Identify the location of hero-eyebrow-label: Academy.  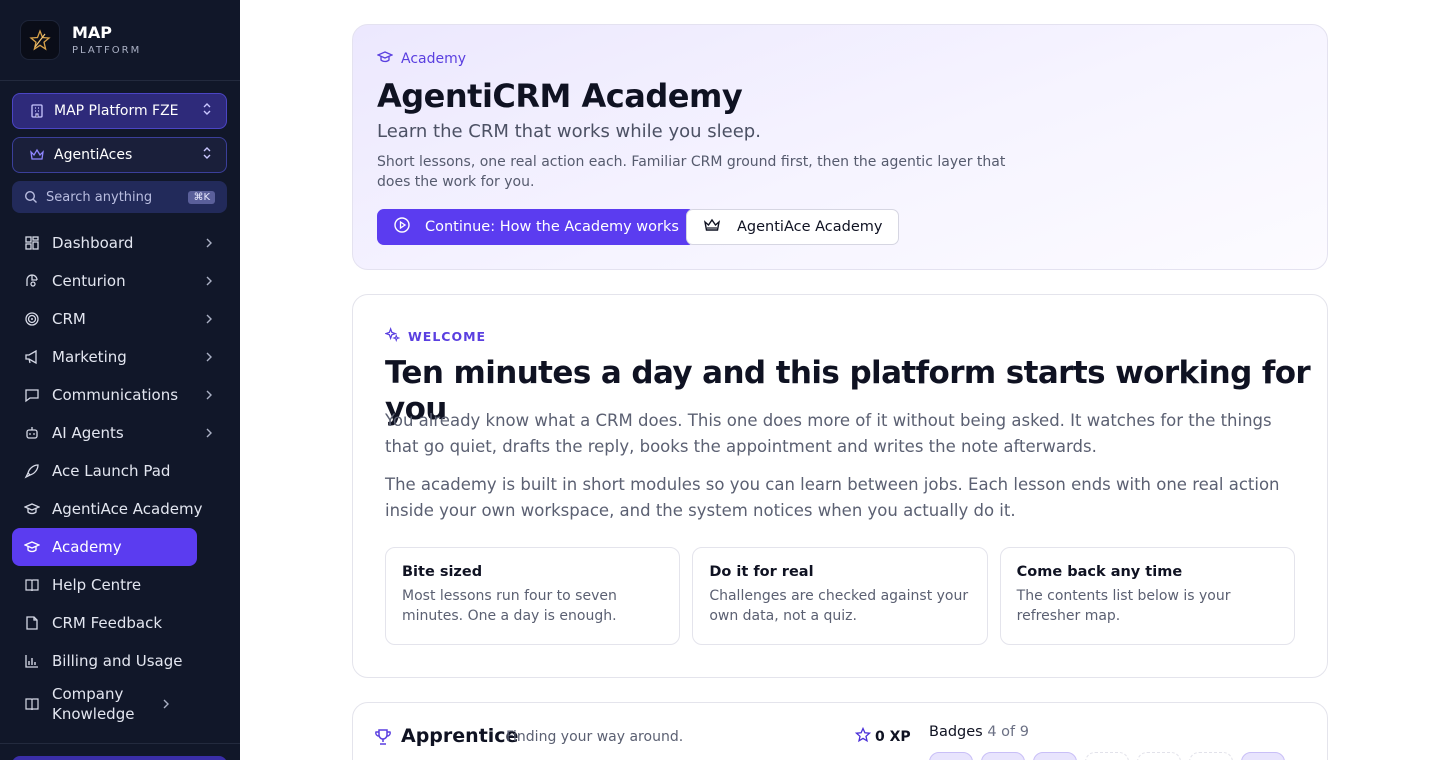
(434, 59).